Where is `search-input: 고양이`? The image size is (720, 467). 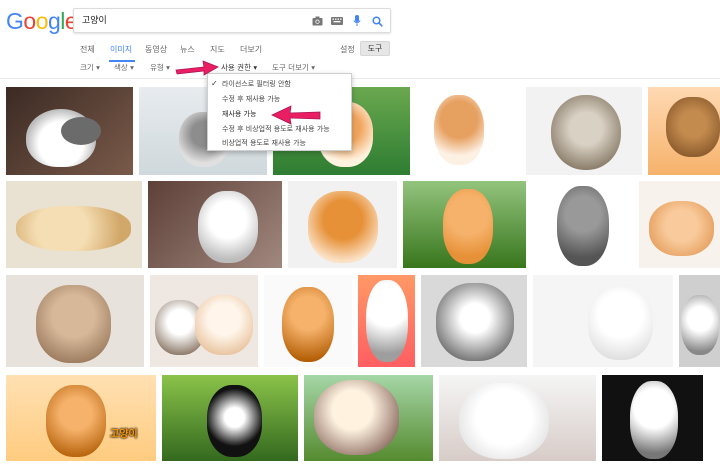 search-input: 고양이 is located at coordinates (94, 19).